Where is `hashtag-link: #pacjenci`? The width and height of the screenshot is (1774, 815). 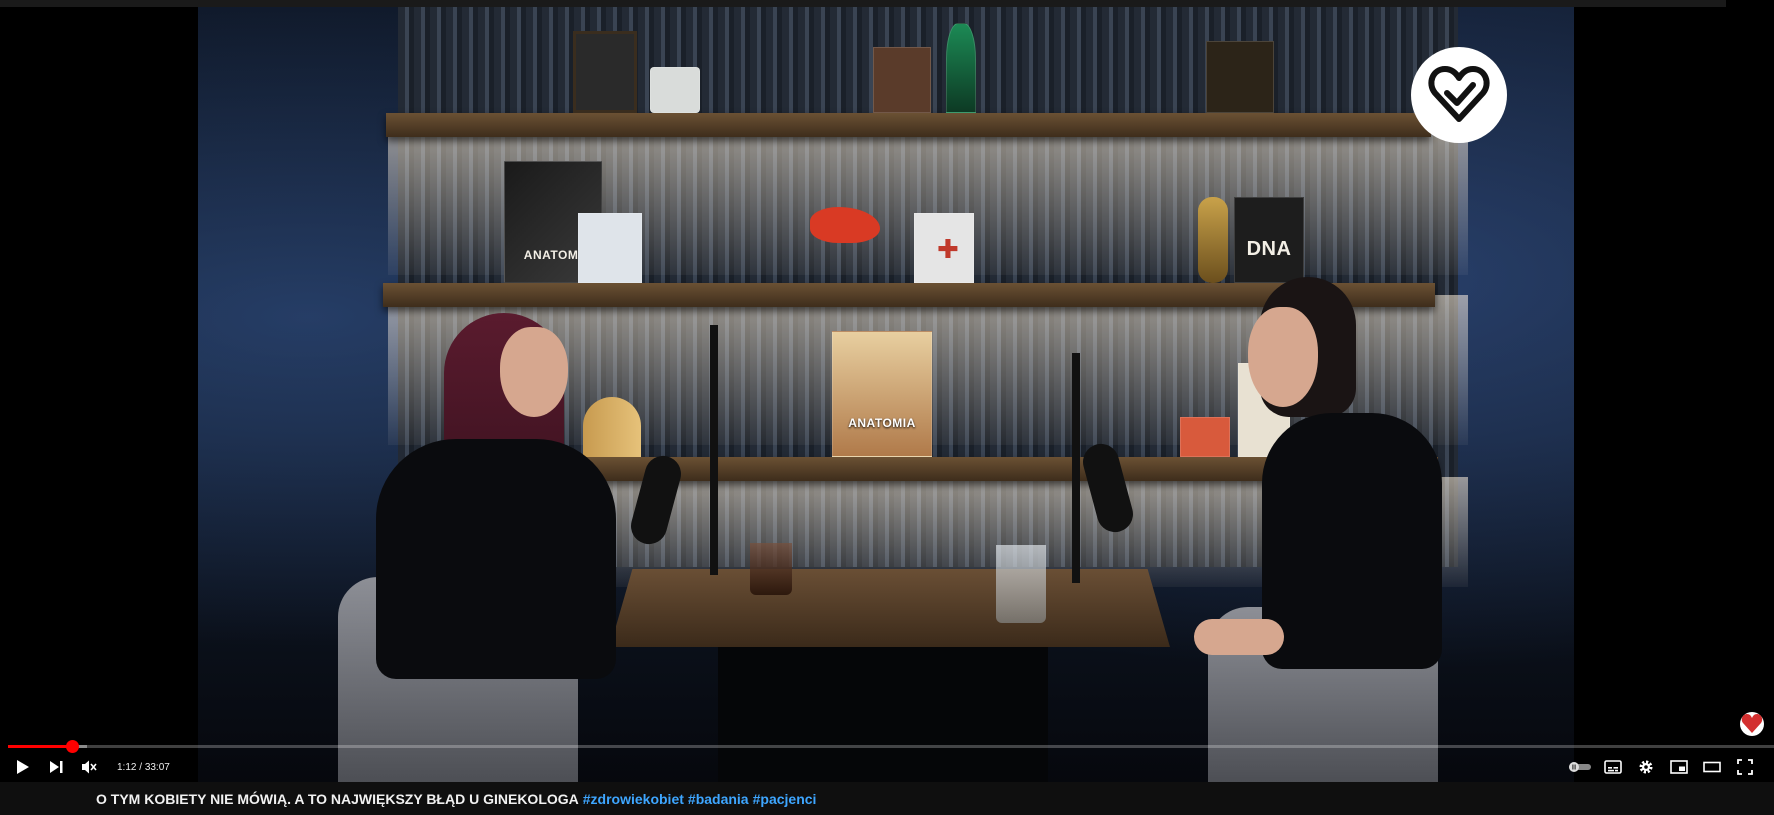
hashtag-link: #pacjenci is located at coordinates (785, 799).